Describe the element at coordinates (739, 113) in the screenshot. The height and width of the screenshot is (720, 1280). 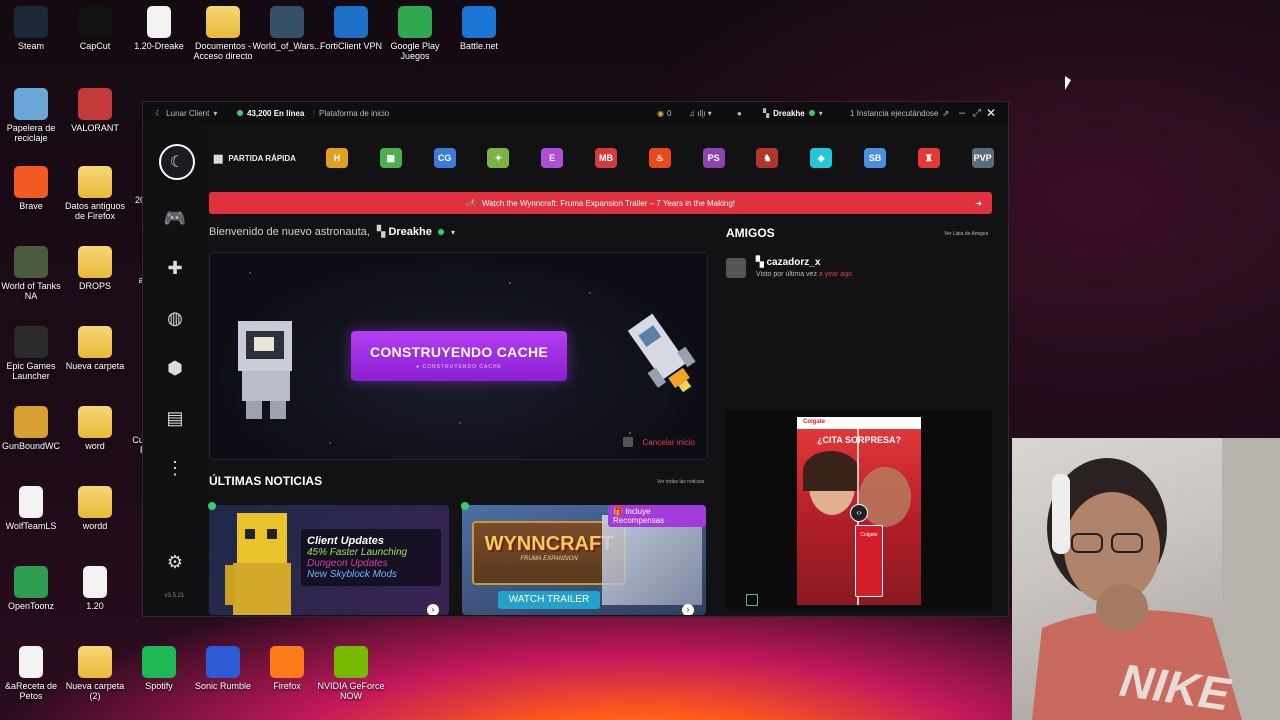
I see `notification-icon: ●` at that location.